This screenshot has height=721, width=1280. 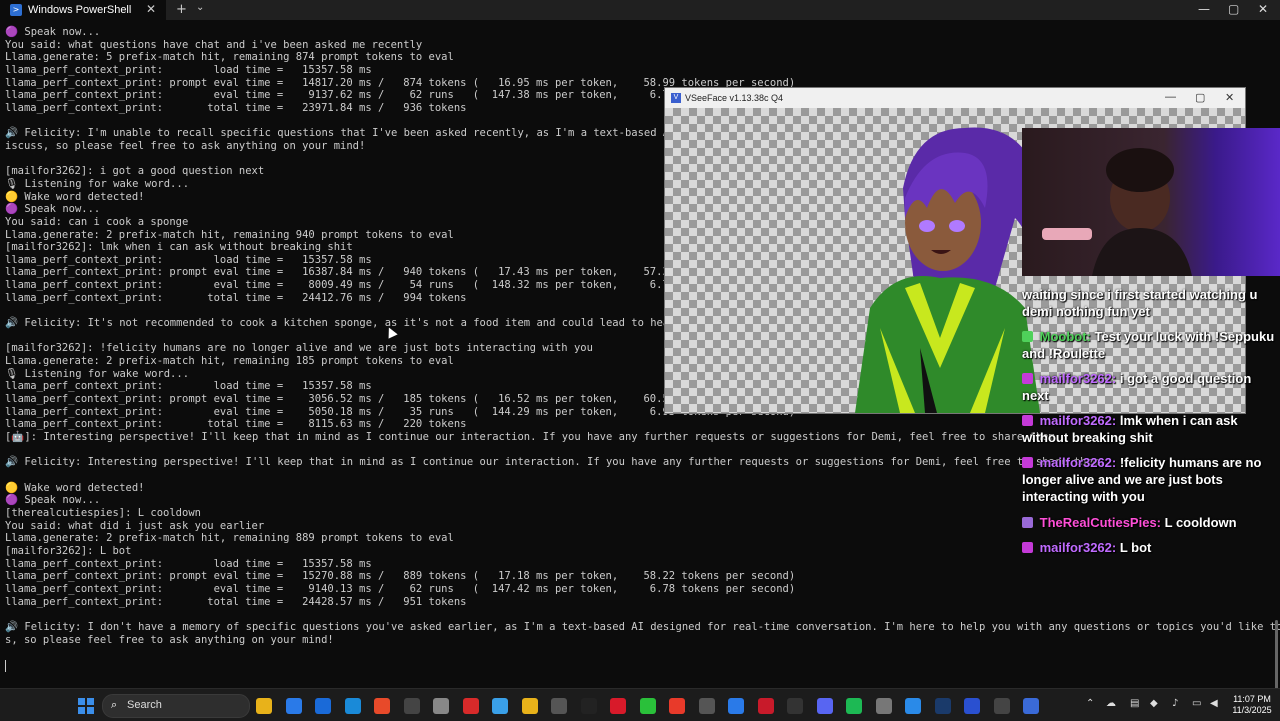 What do you see at coordinates (529, 706) in the screenshot?
I see `folder-icon` at bounding box center [529, 706].